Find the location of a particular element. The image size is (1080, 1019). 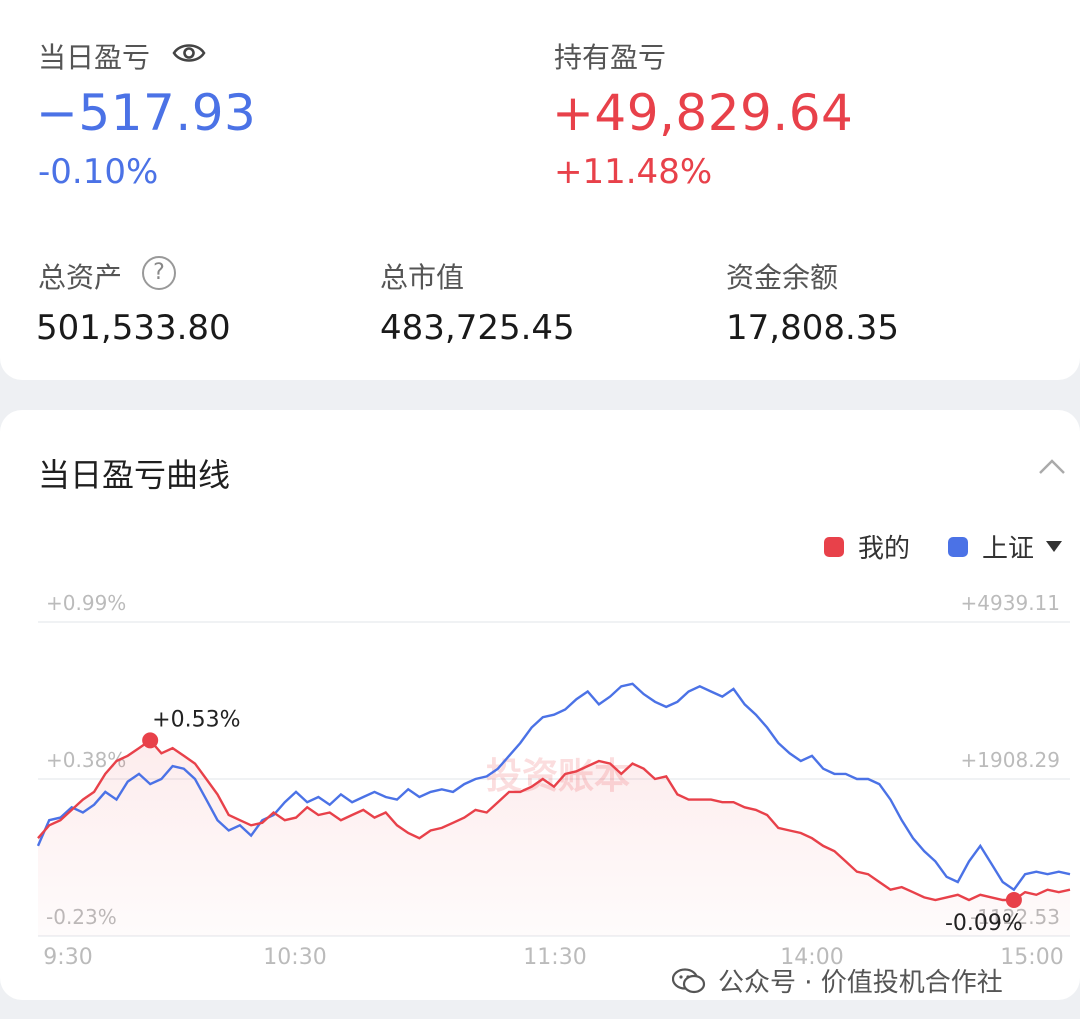

legend-swatch-index is located at coordinates (958, 546).